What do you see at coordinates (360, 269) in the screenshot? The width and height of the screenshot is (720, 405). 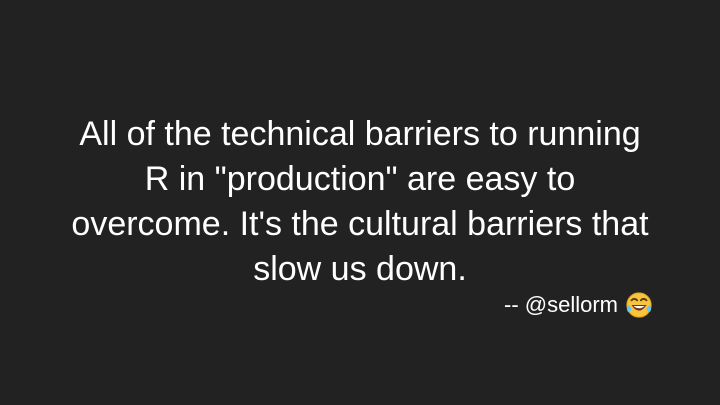 I see `quote-line-4: slow us down.` at bounding box center [360, 269].